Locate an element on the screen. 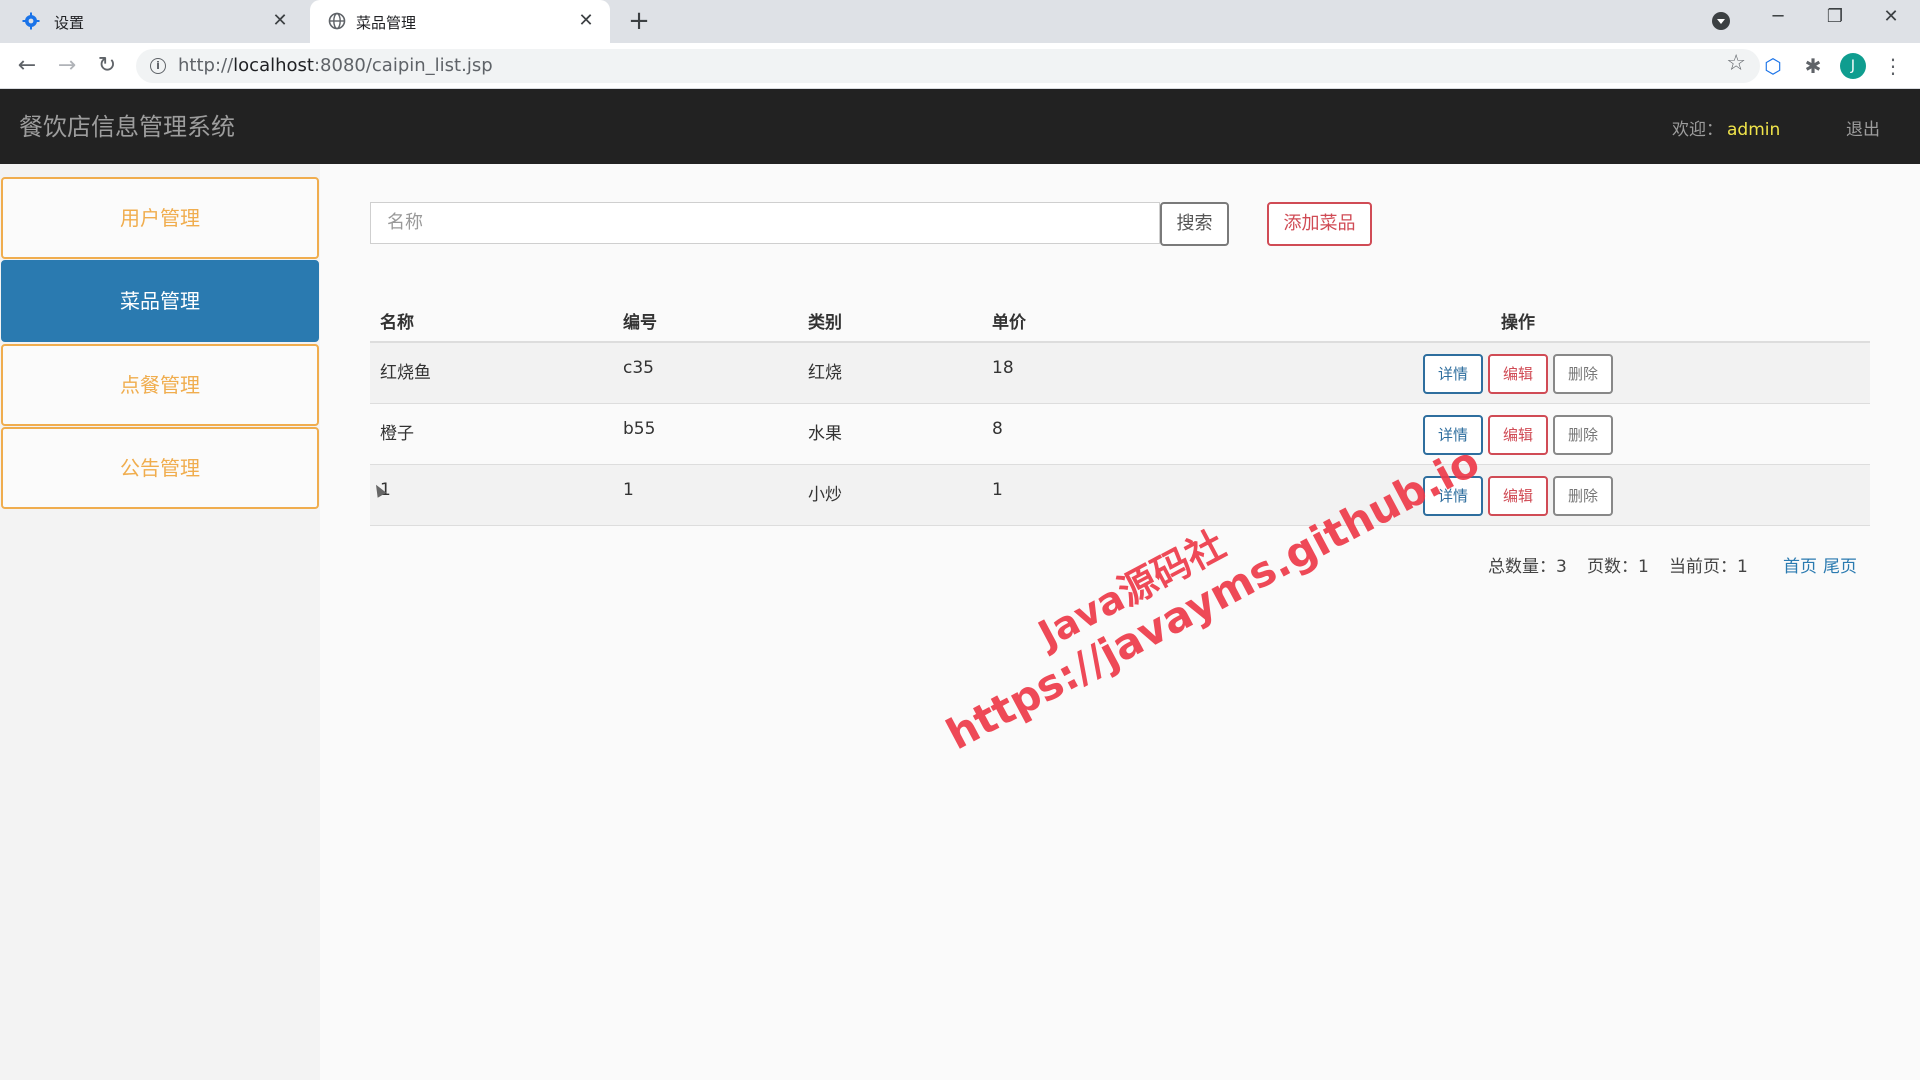 The height and width of the screenshot is (1080, 1920). last-page-link: 尾页 is located at coordinates (1840, 564).